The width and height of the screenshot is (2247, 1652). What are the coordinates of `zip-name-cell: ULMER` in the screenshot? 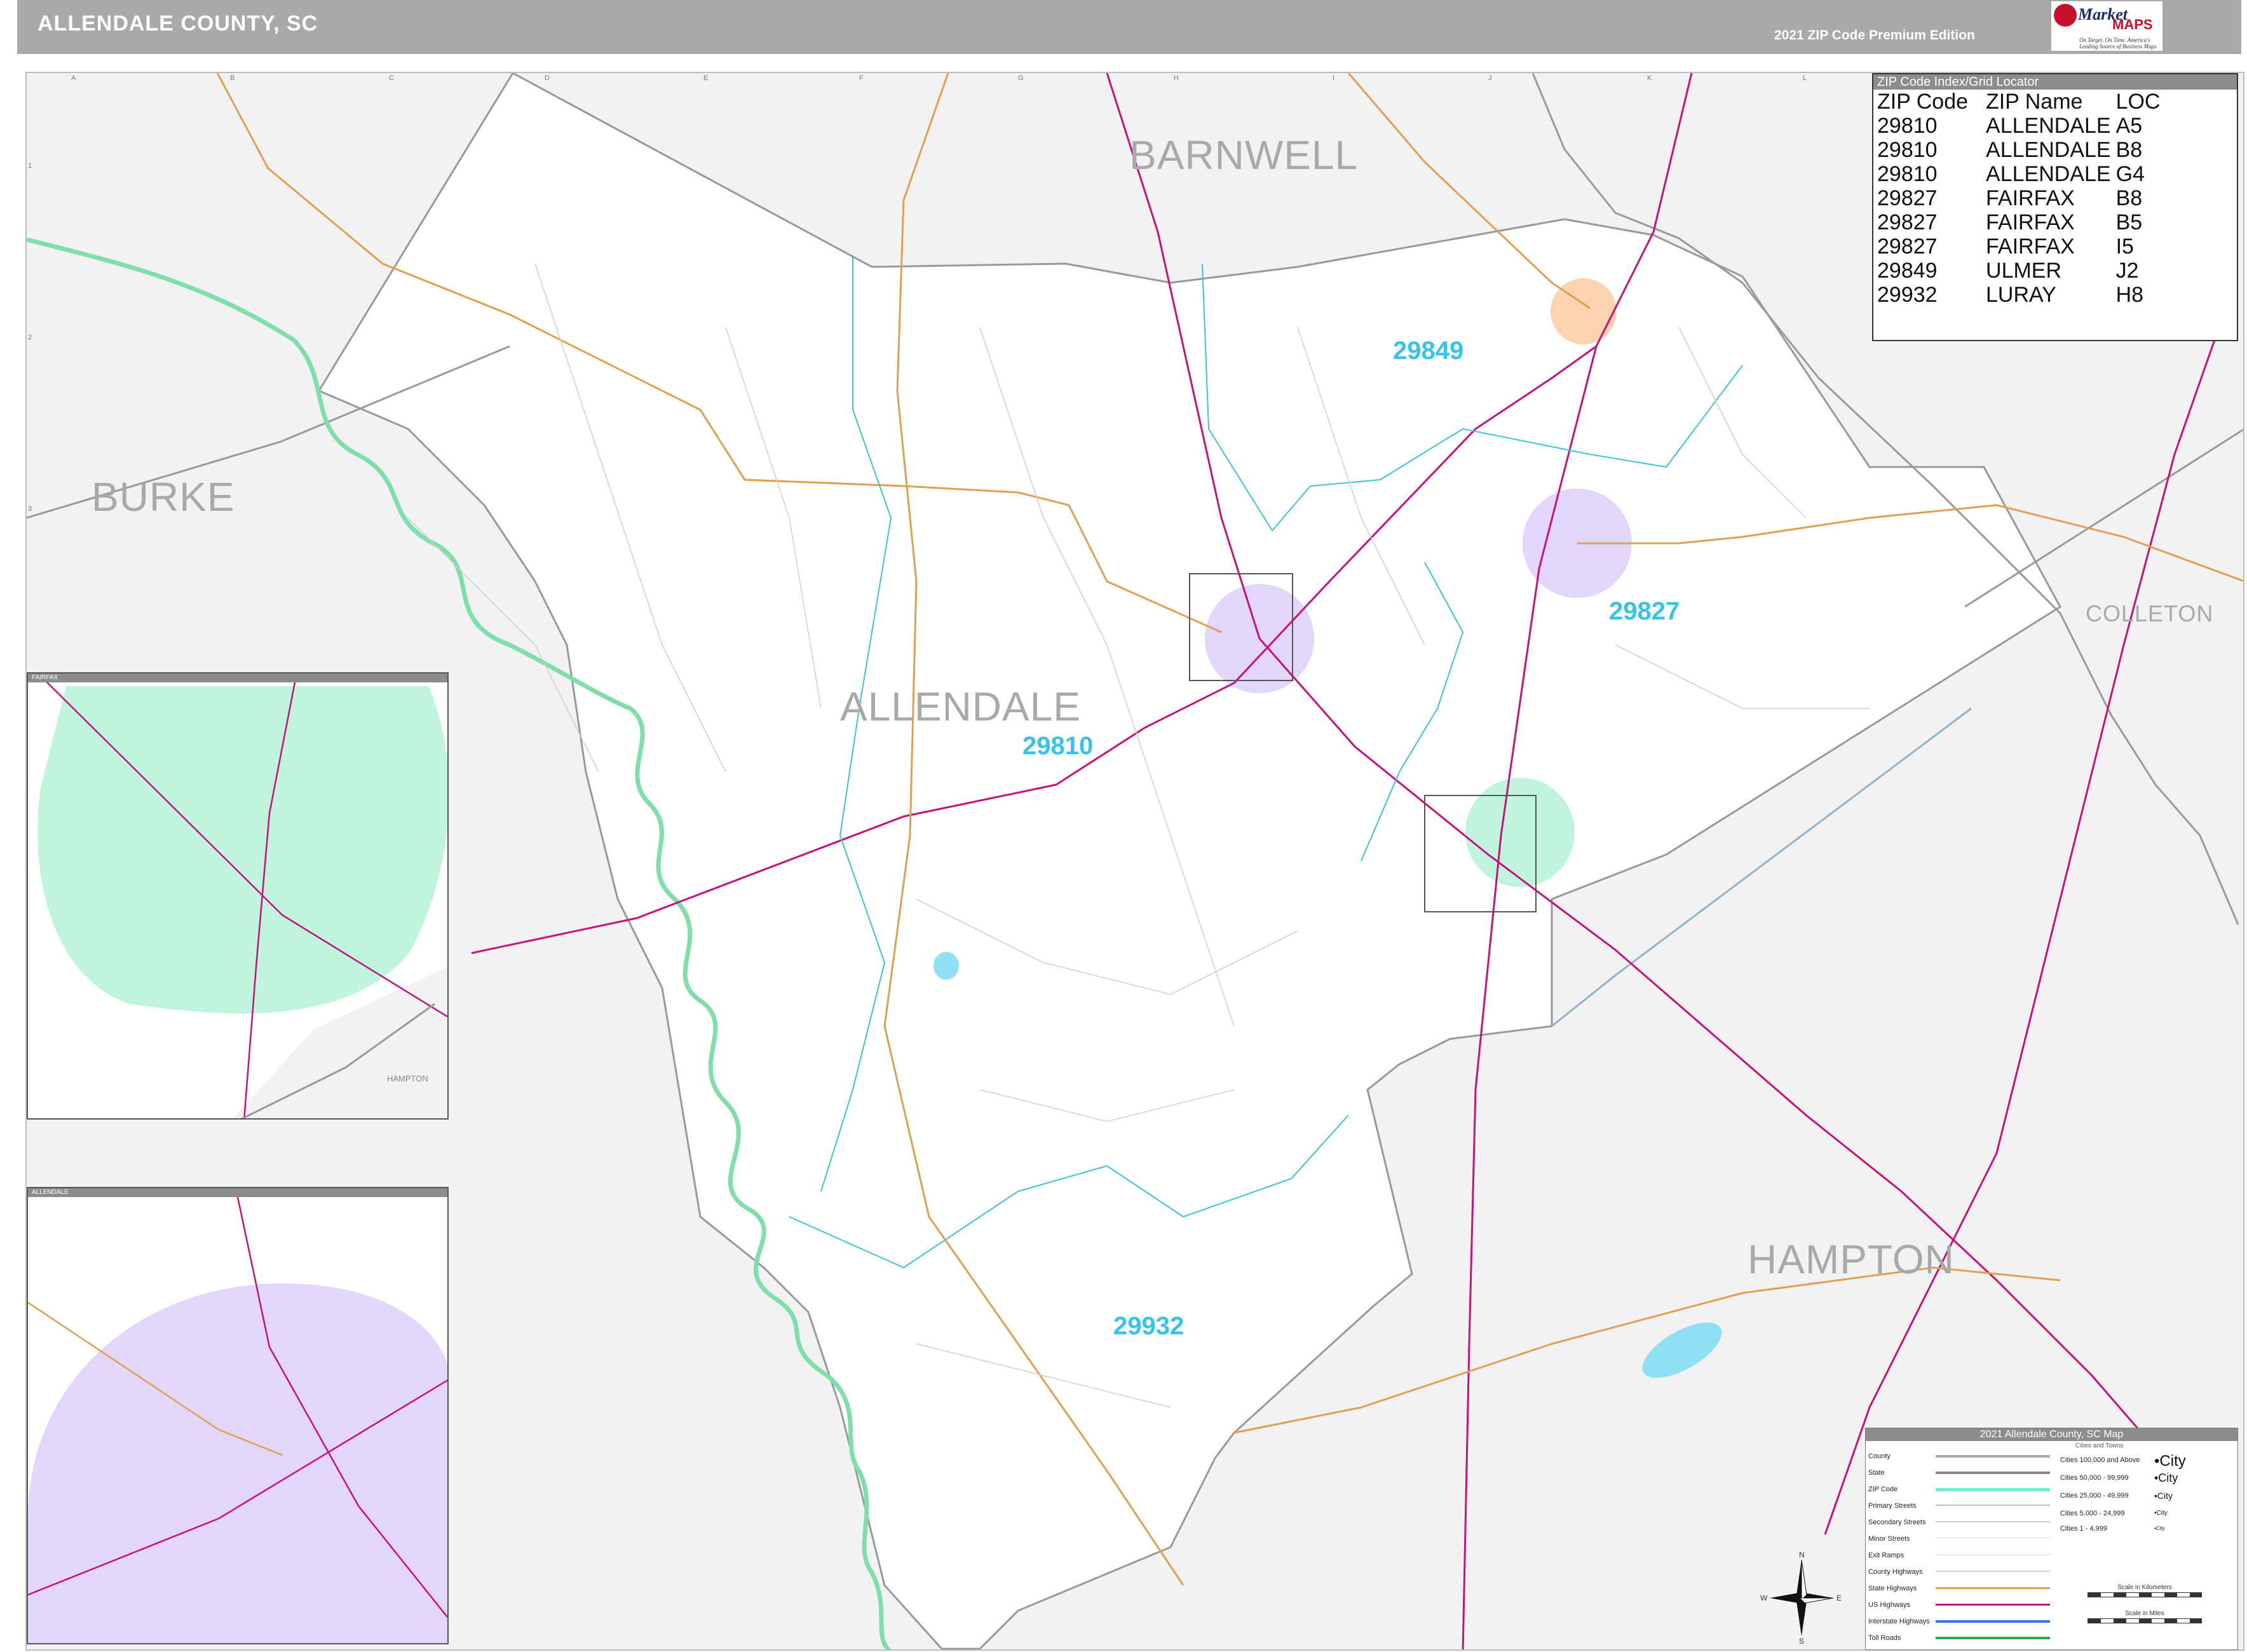 It's located at (2024, 271).